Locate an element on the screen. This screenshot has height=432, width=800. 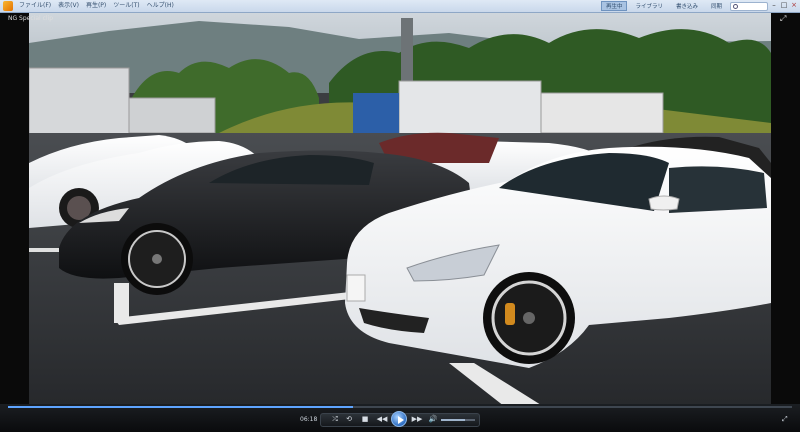
search-icon is located at coordinates (735, 6).